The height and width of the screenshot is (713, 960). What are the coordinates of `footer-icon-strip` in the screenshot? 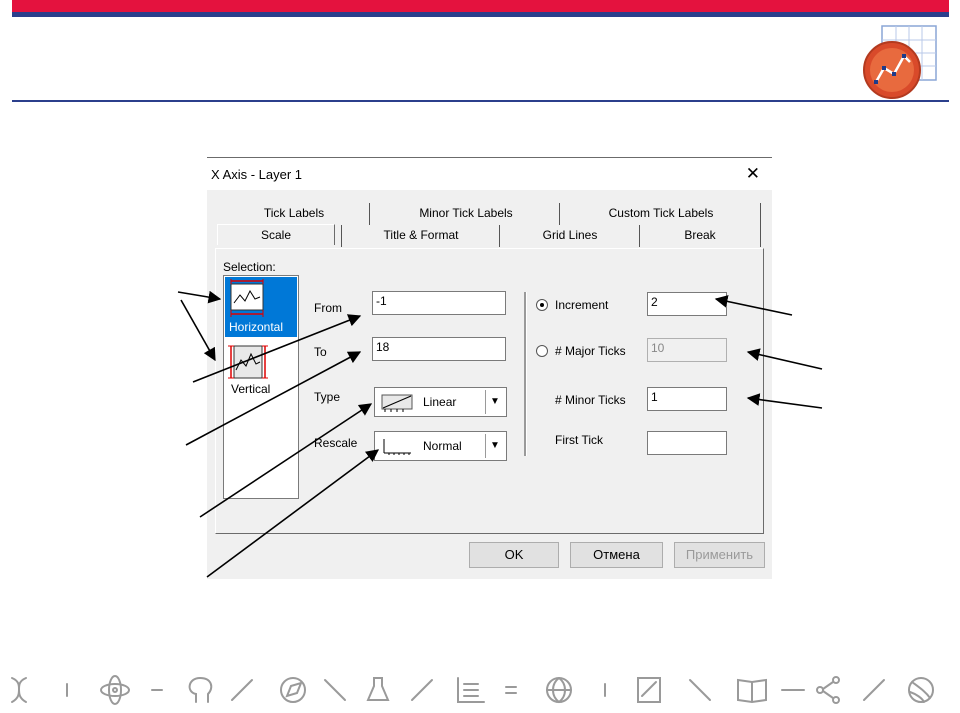 It's located at (472, 690).